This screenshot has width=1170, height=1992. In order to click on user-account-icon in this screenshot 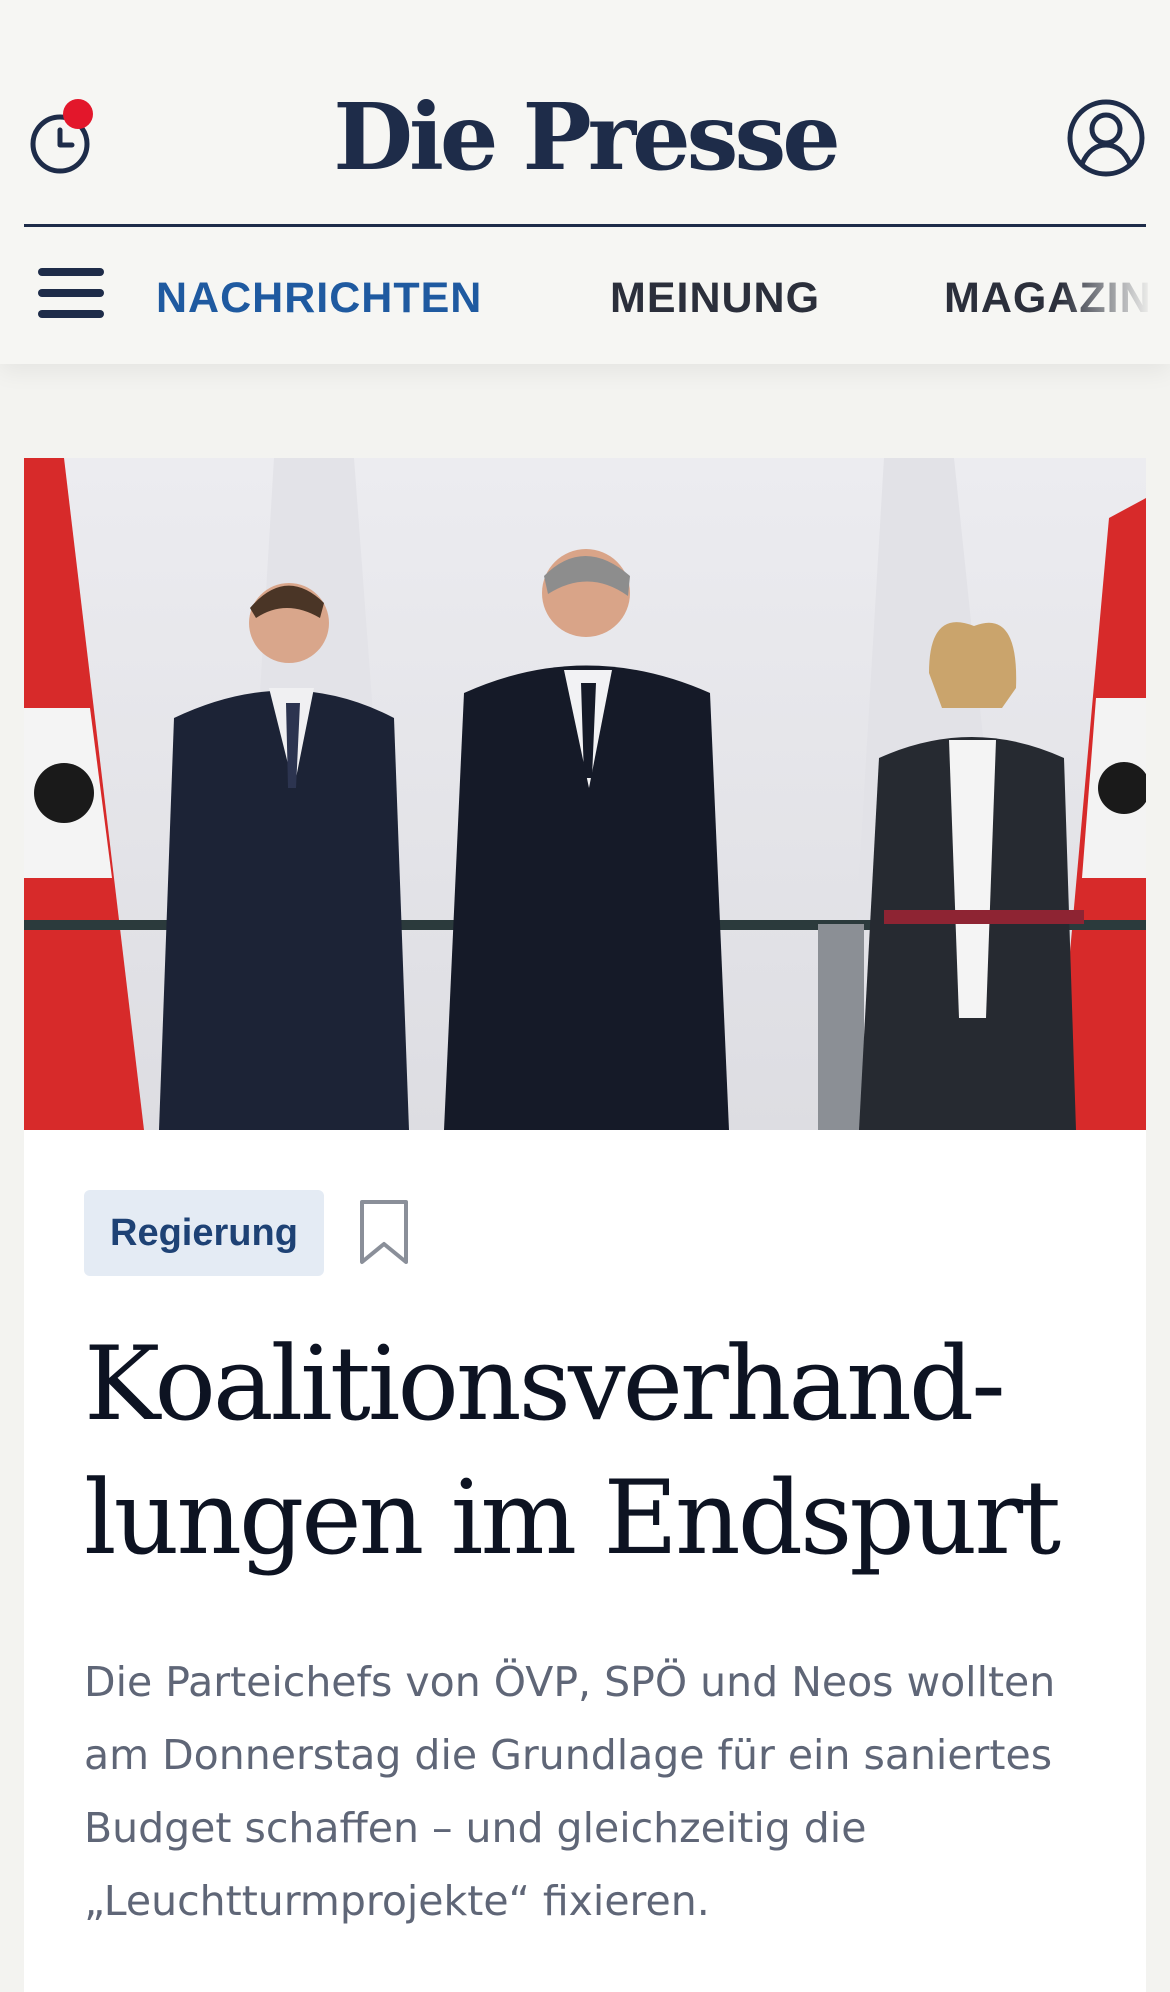, I will do `click(1106, 138)`.